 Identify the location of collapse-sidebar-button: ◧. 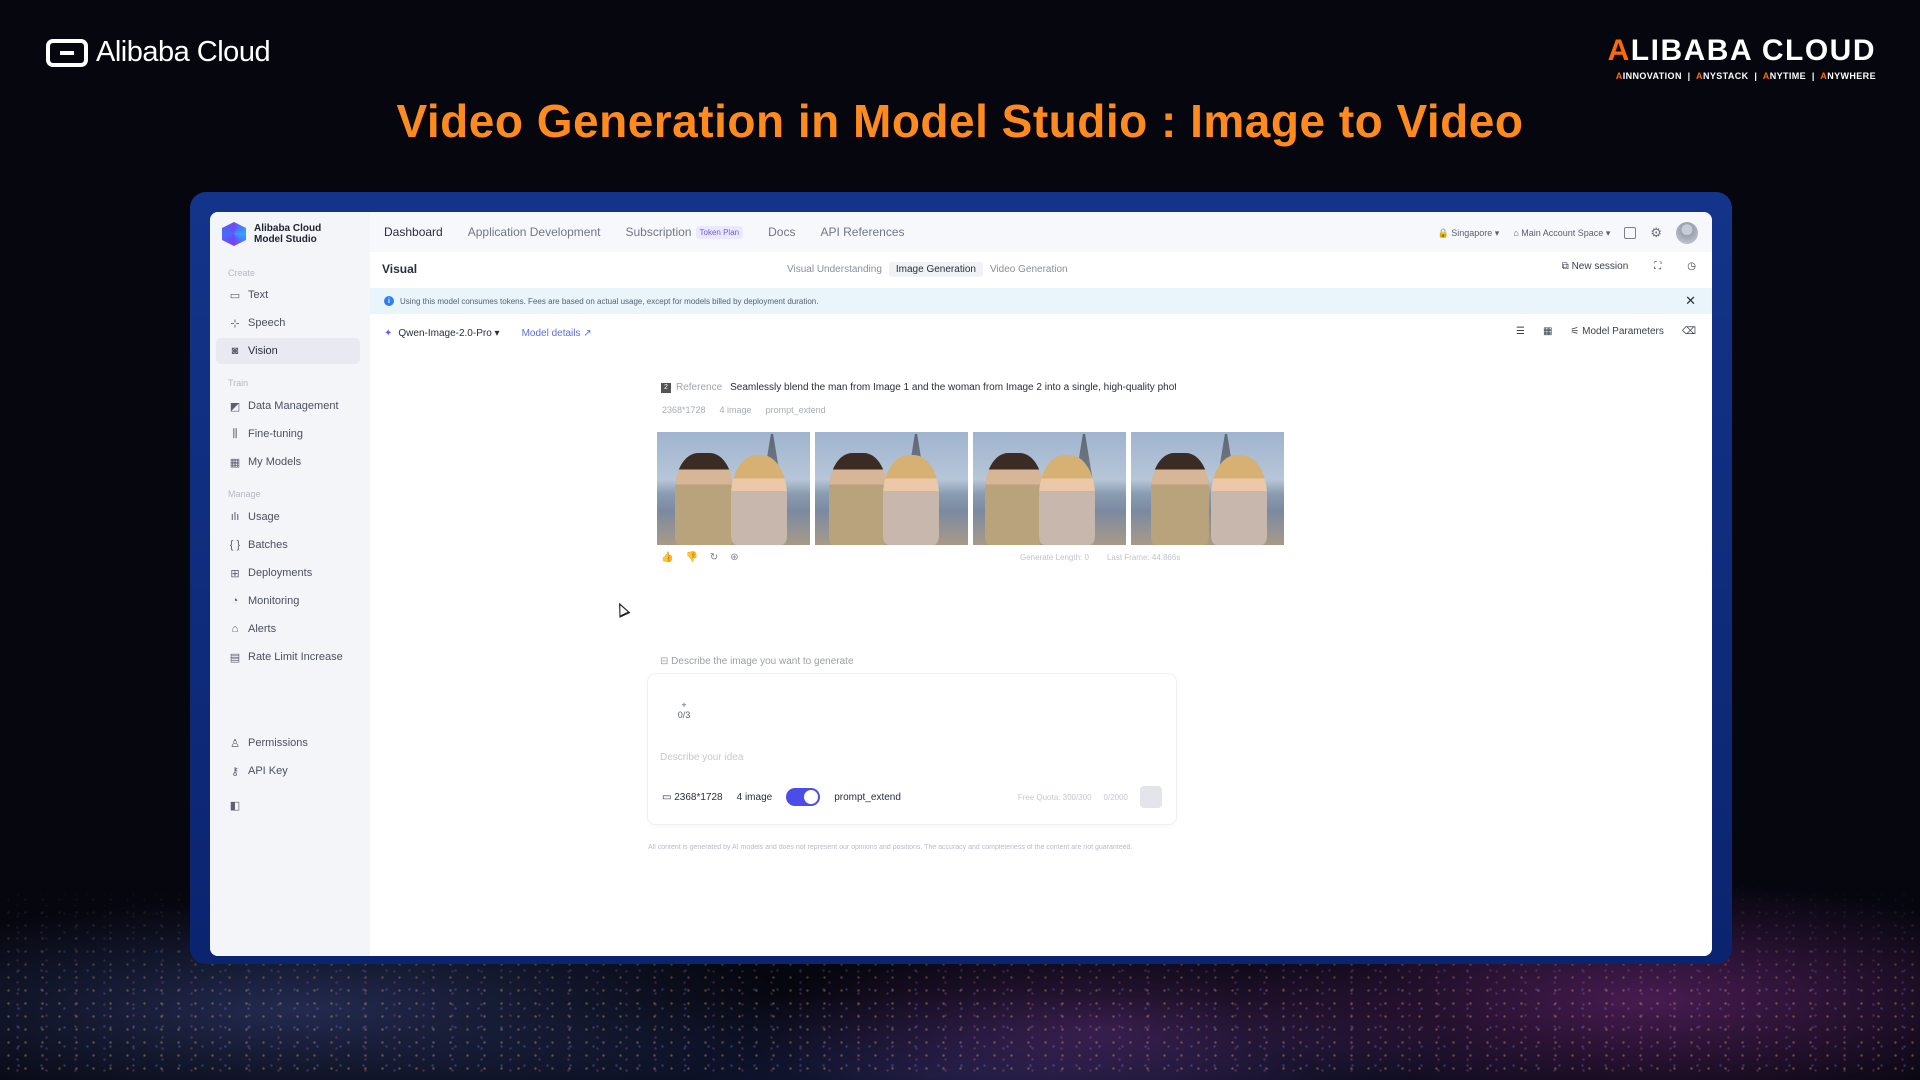
(231, 805).